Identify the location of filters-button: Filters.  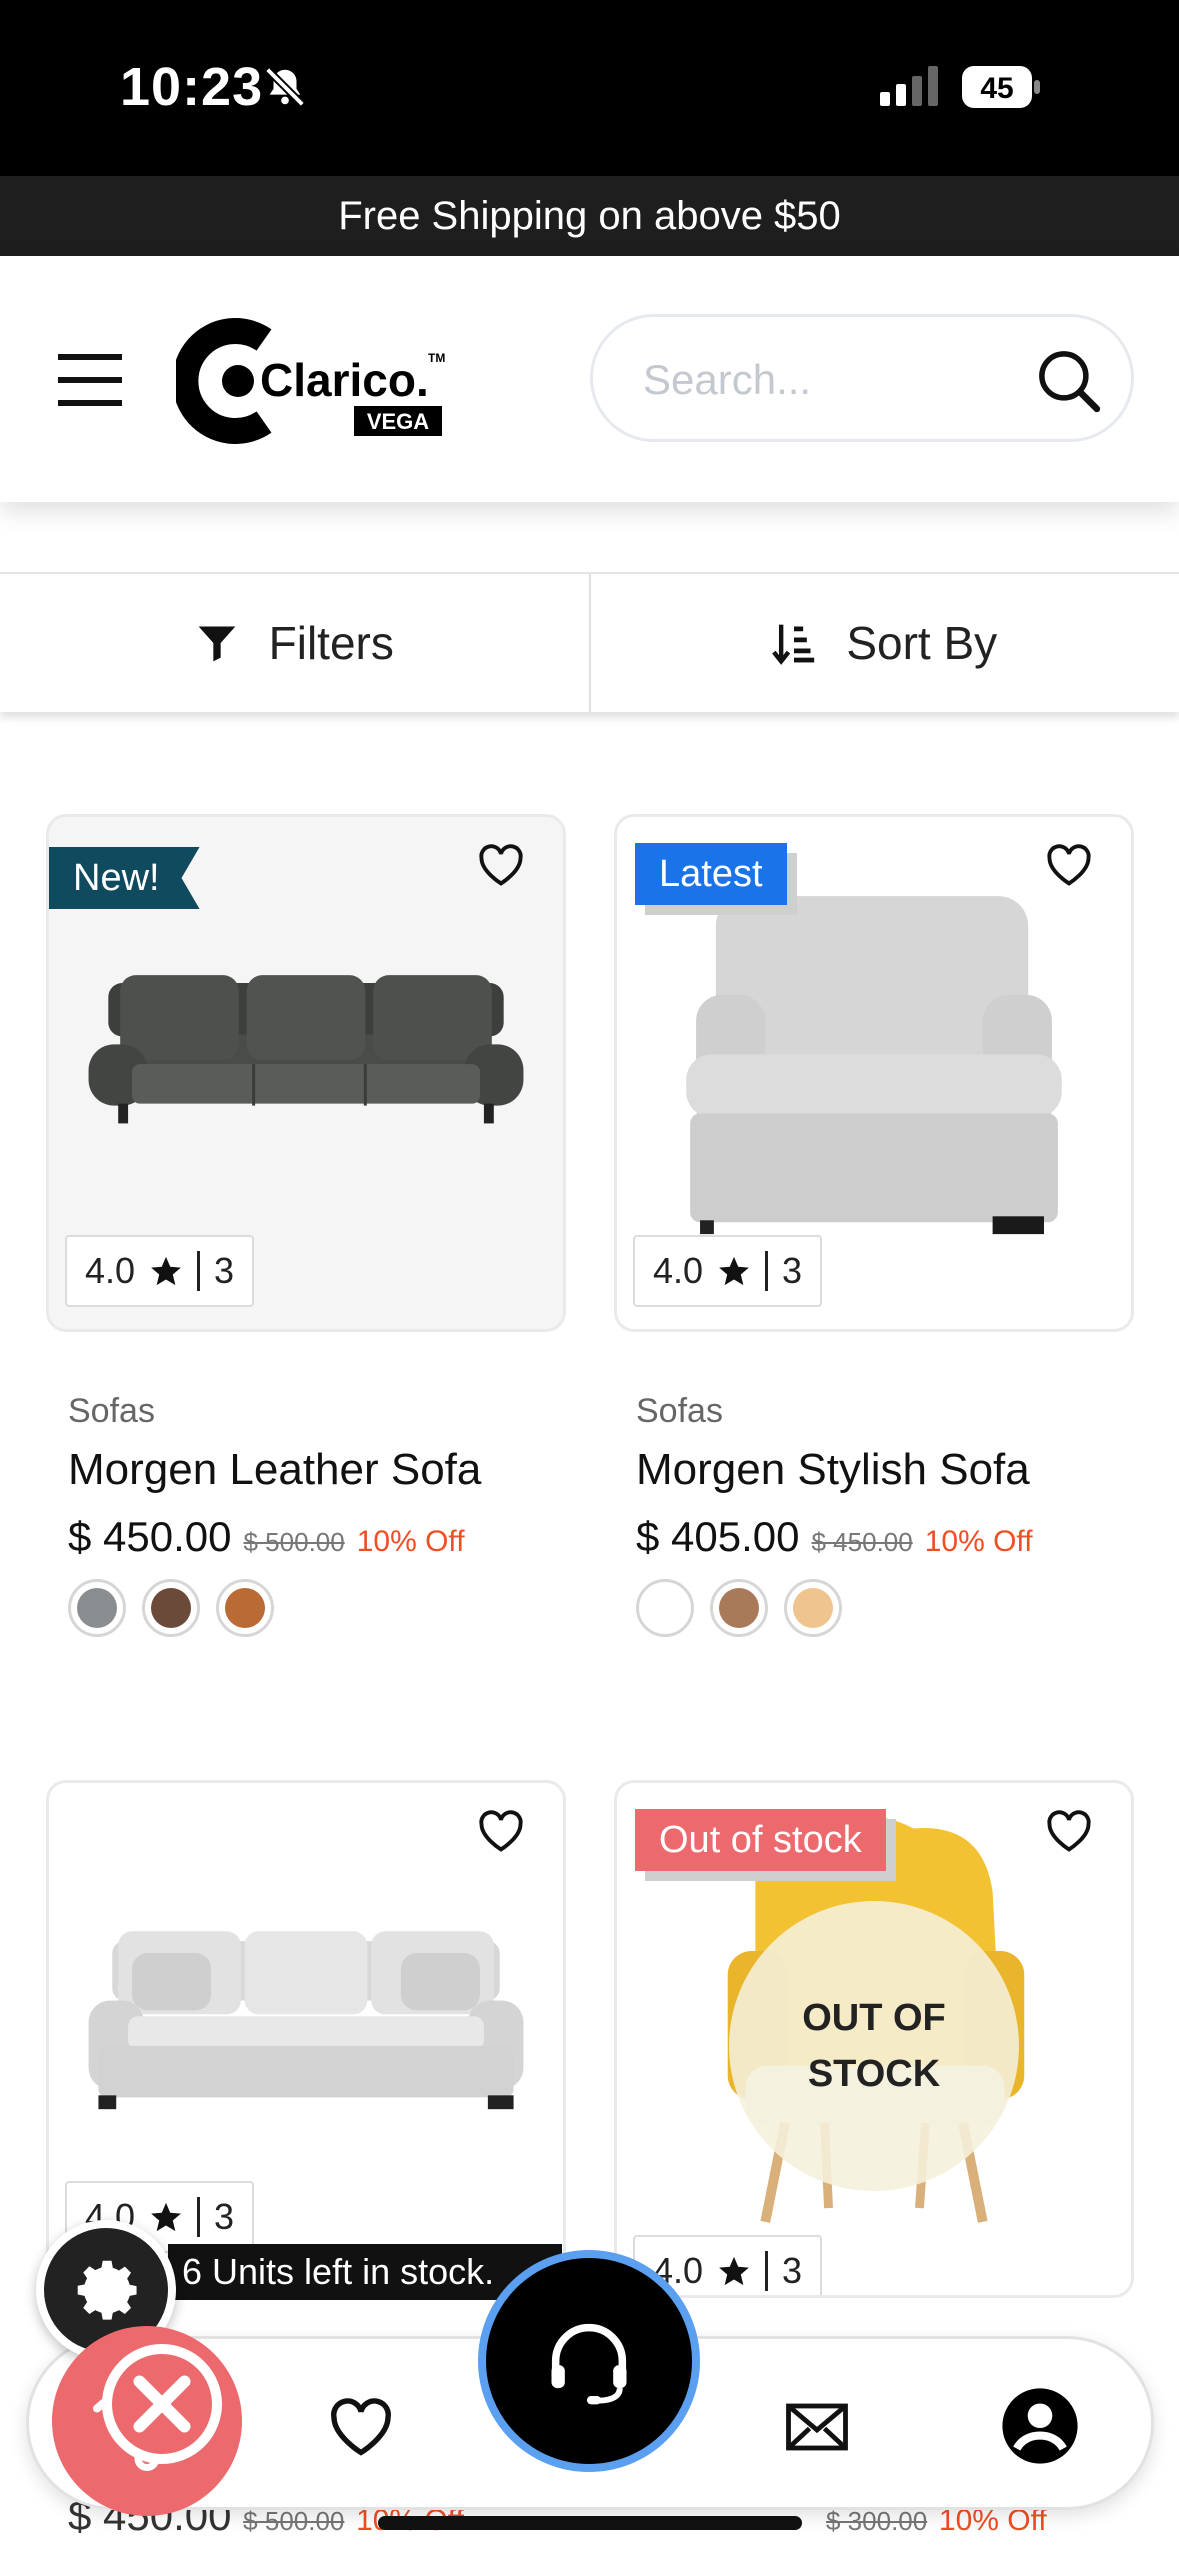
(294, 643).